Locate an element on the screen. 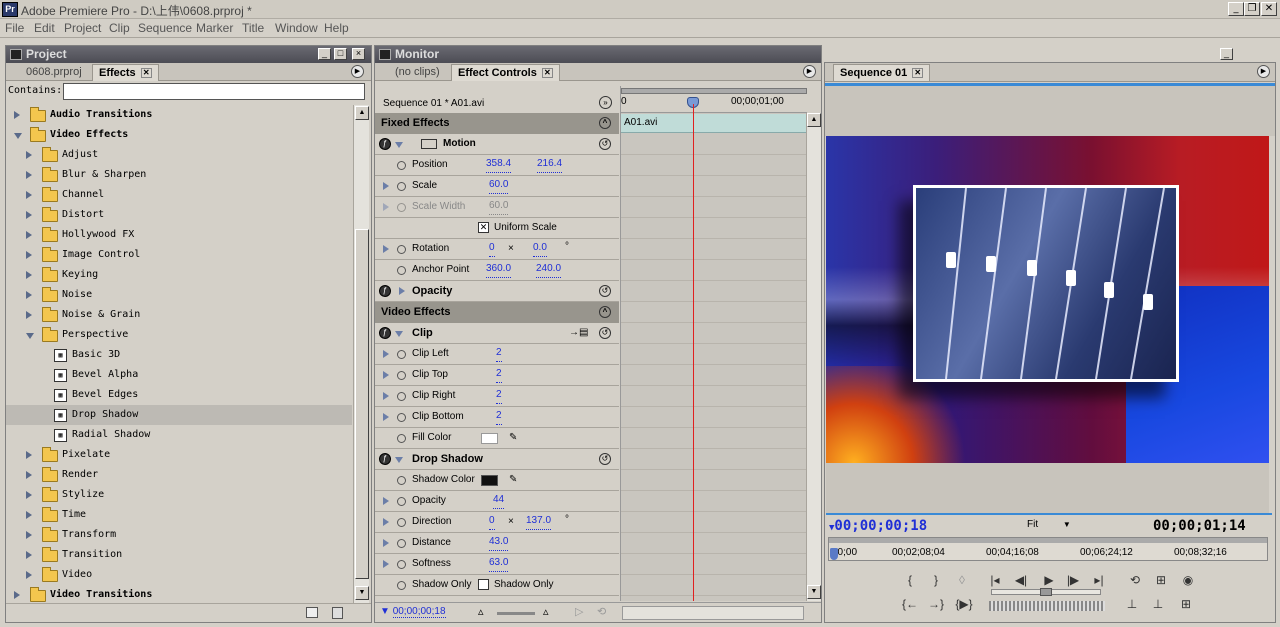 The height and width of the screenshot is (627, 1280). tree-item: ▦ Basic 3D is located at coordinates (179, 355).